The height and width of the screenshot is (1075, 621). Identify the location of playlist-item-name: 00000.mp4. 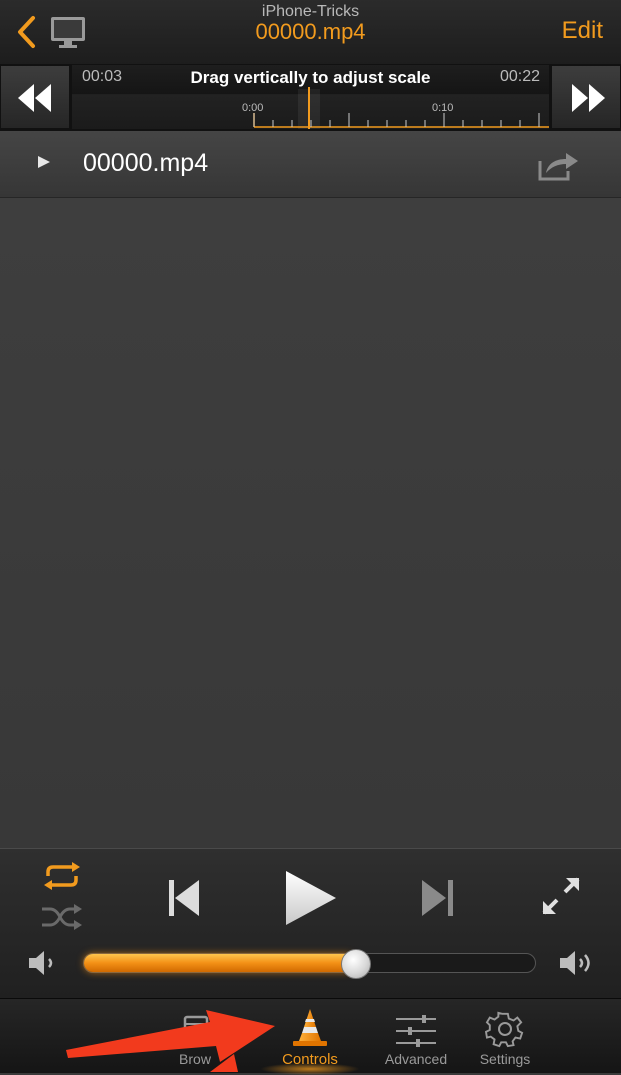
(146, 163).